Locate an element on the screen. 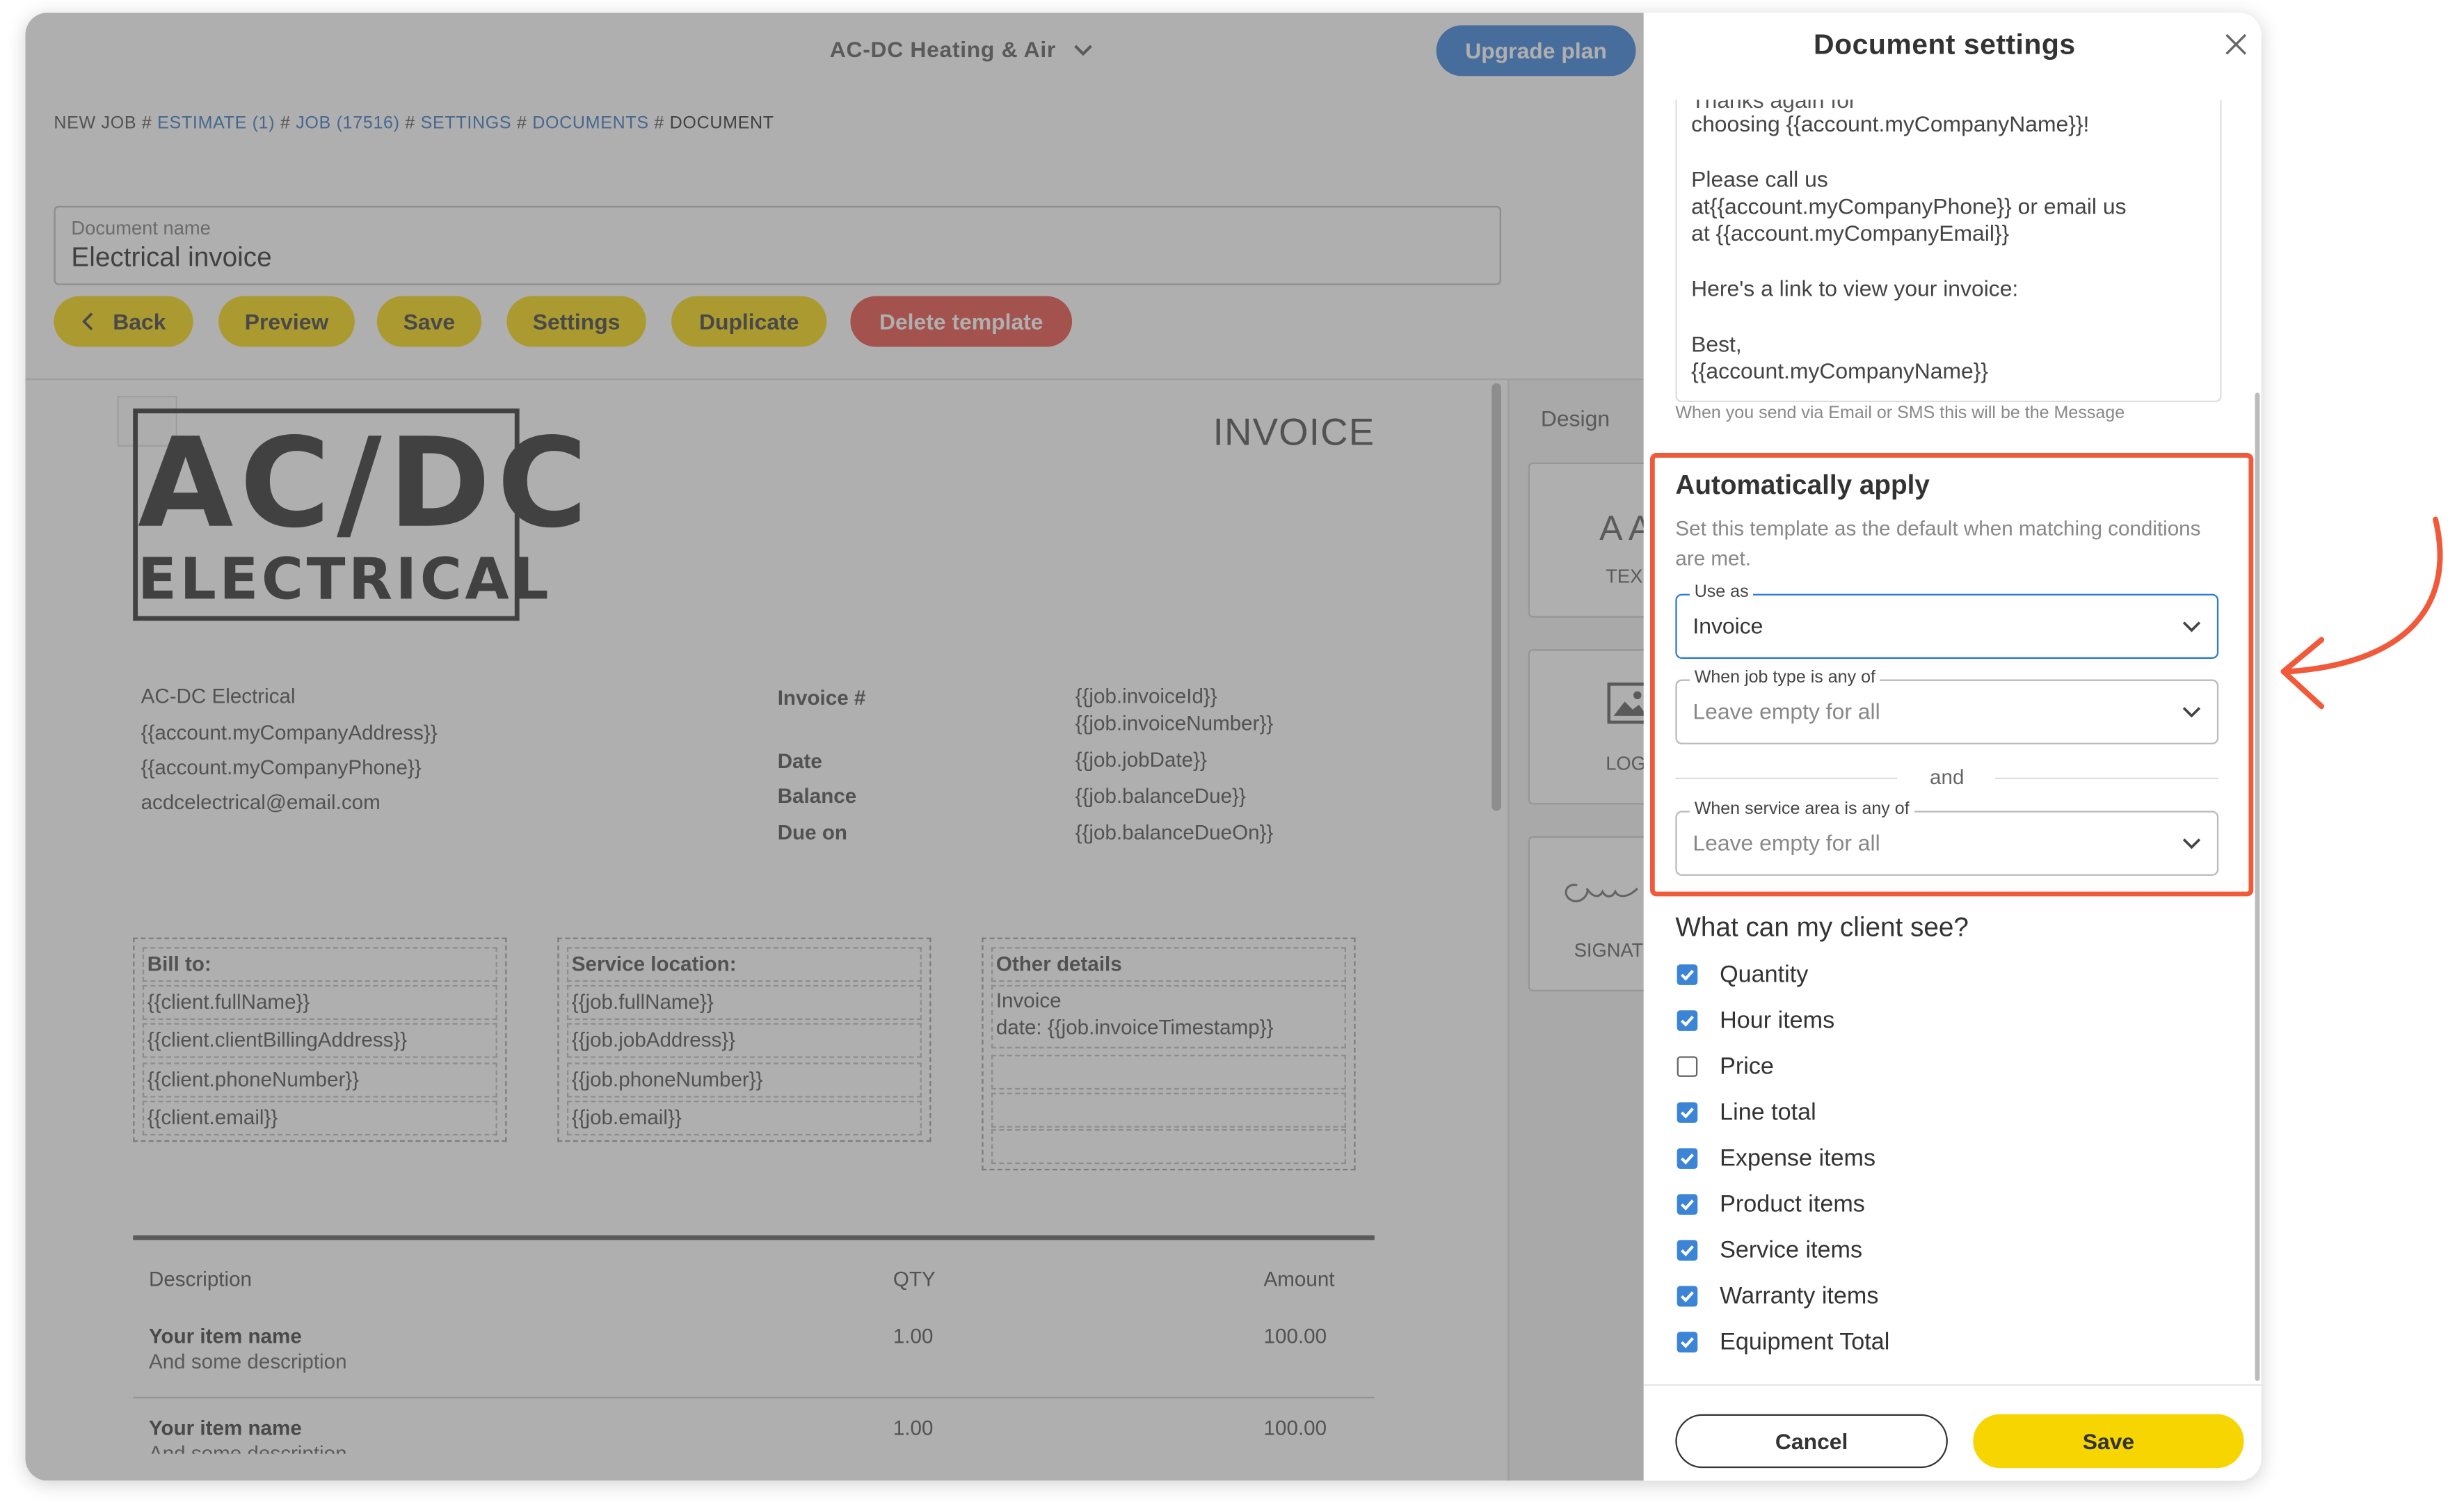 The height and width of the screenshot is (1509, 2464). message-line: Best, is located at coordinates (1716, 343).